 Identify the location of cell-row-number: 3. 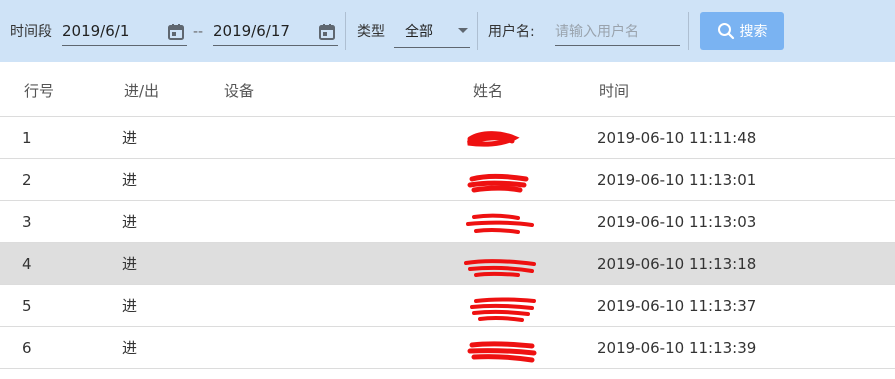
(27, 222).